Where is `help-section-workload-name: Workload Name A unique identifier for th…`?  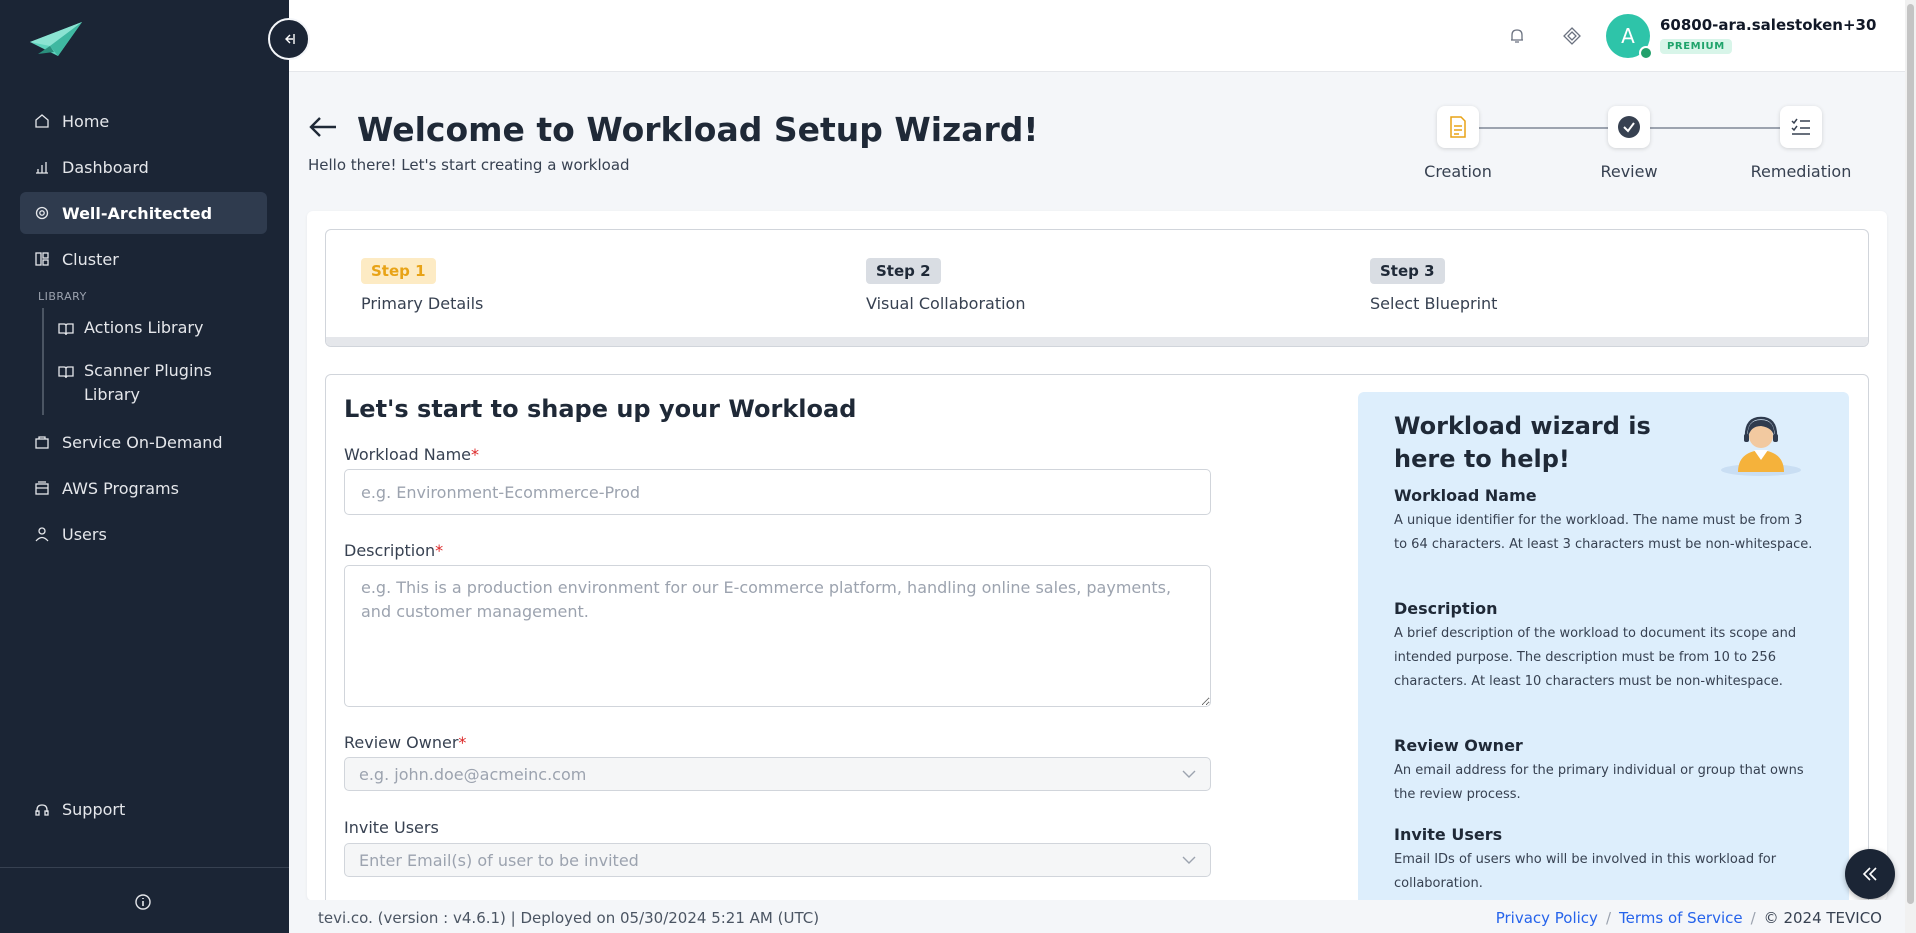
help-section-workload-name: Workload Name A unique identifier for th… is located at coordinates (1604, 521).